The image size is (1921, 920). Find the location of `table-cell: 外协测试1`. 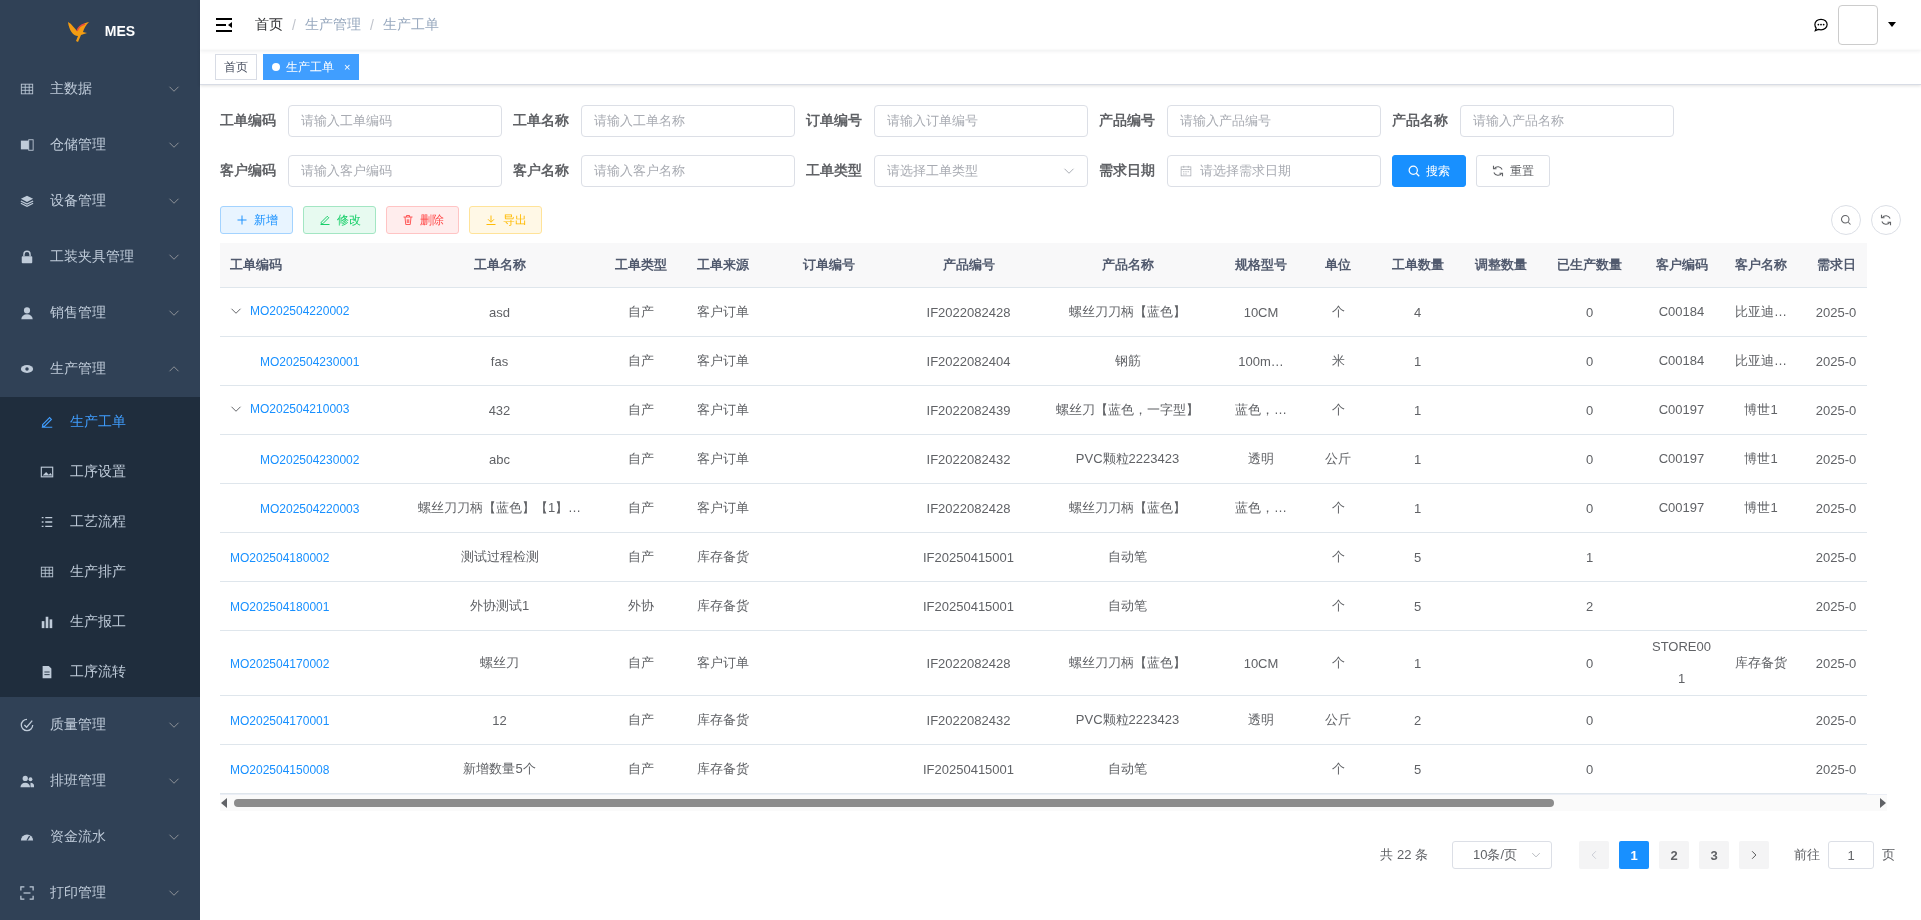

table-cell: 外协测试1 is located at coordinates (499, 605).